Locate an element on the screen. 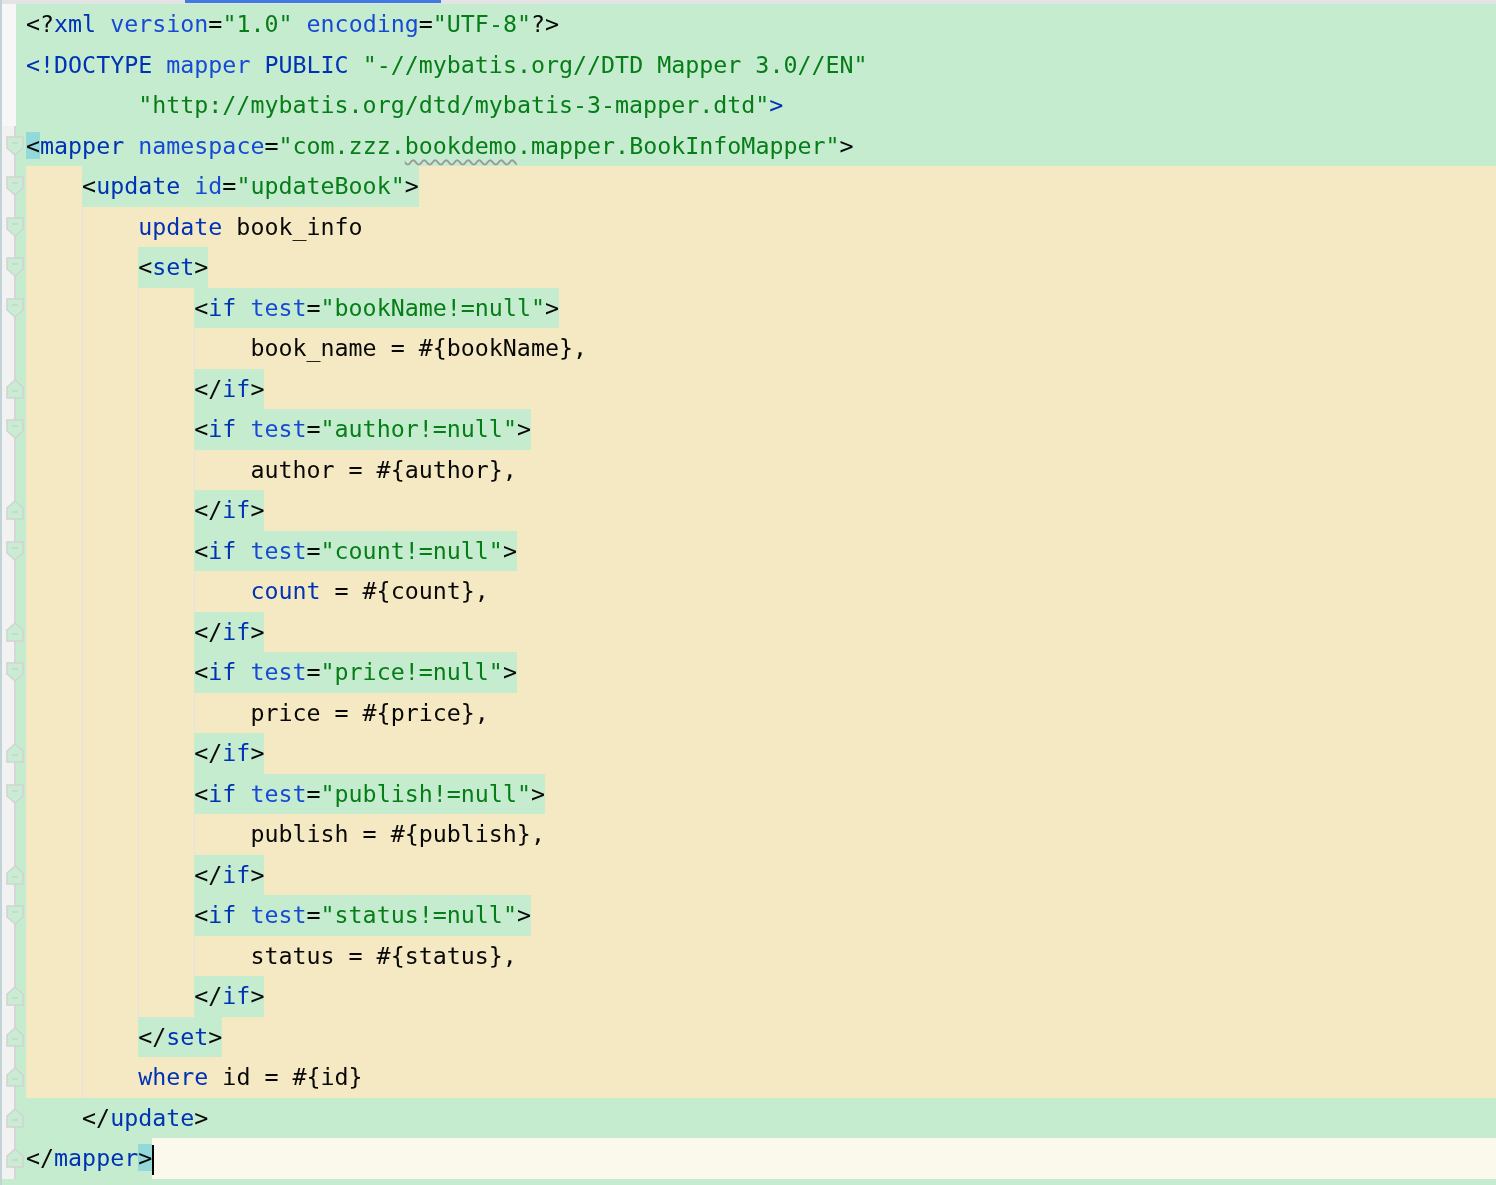  scroll-thumb is located at coordinates (313, 1).